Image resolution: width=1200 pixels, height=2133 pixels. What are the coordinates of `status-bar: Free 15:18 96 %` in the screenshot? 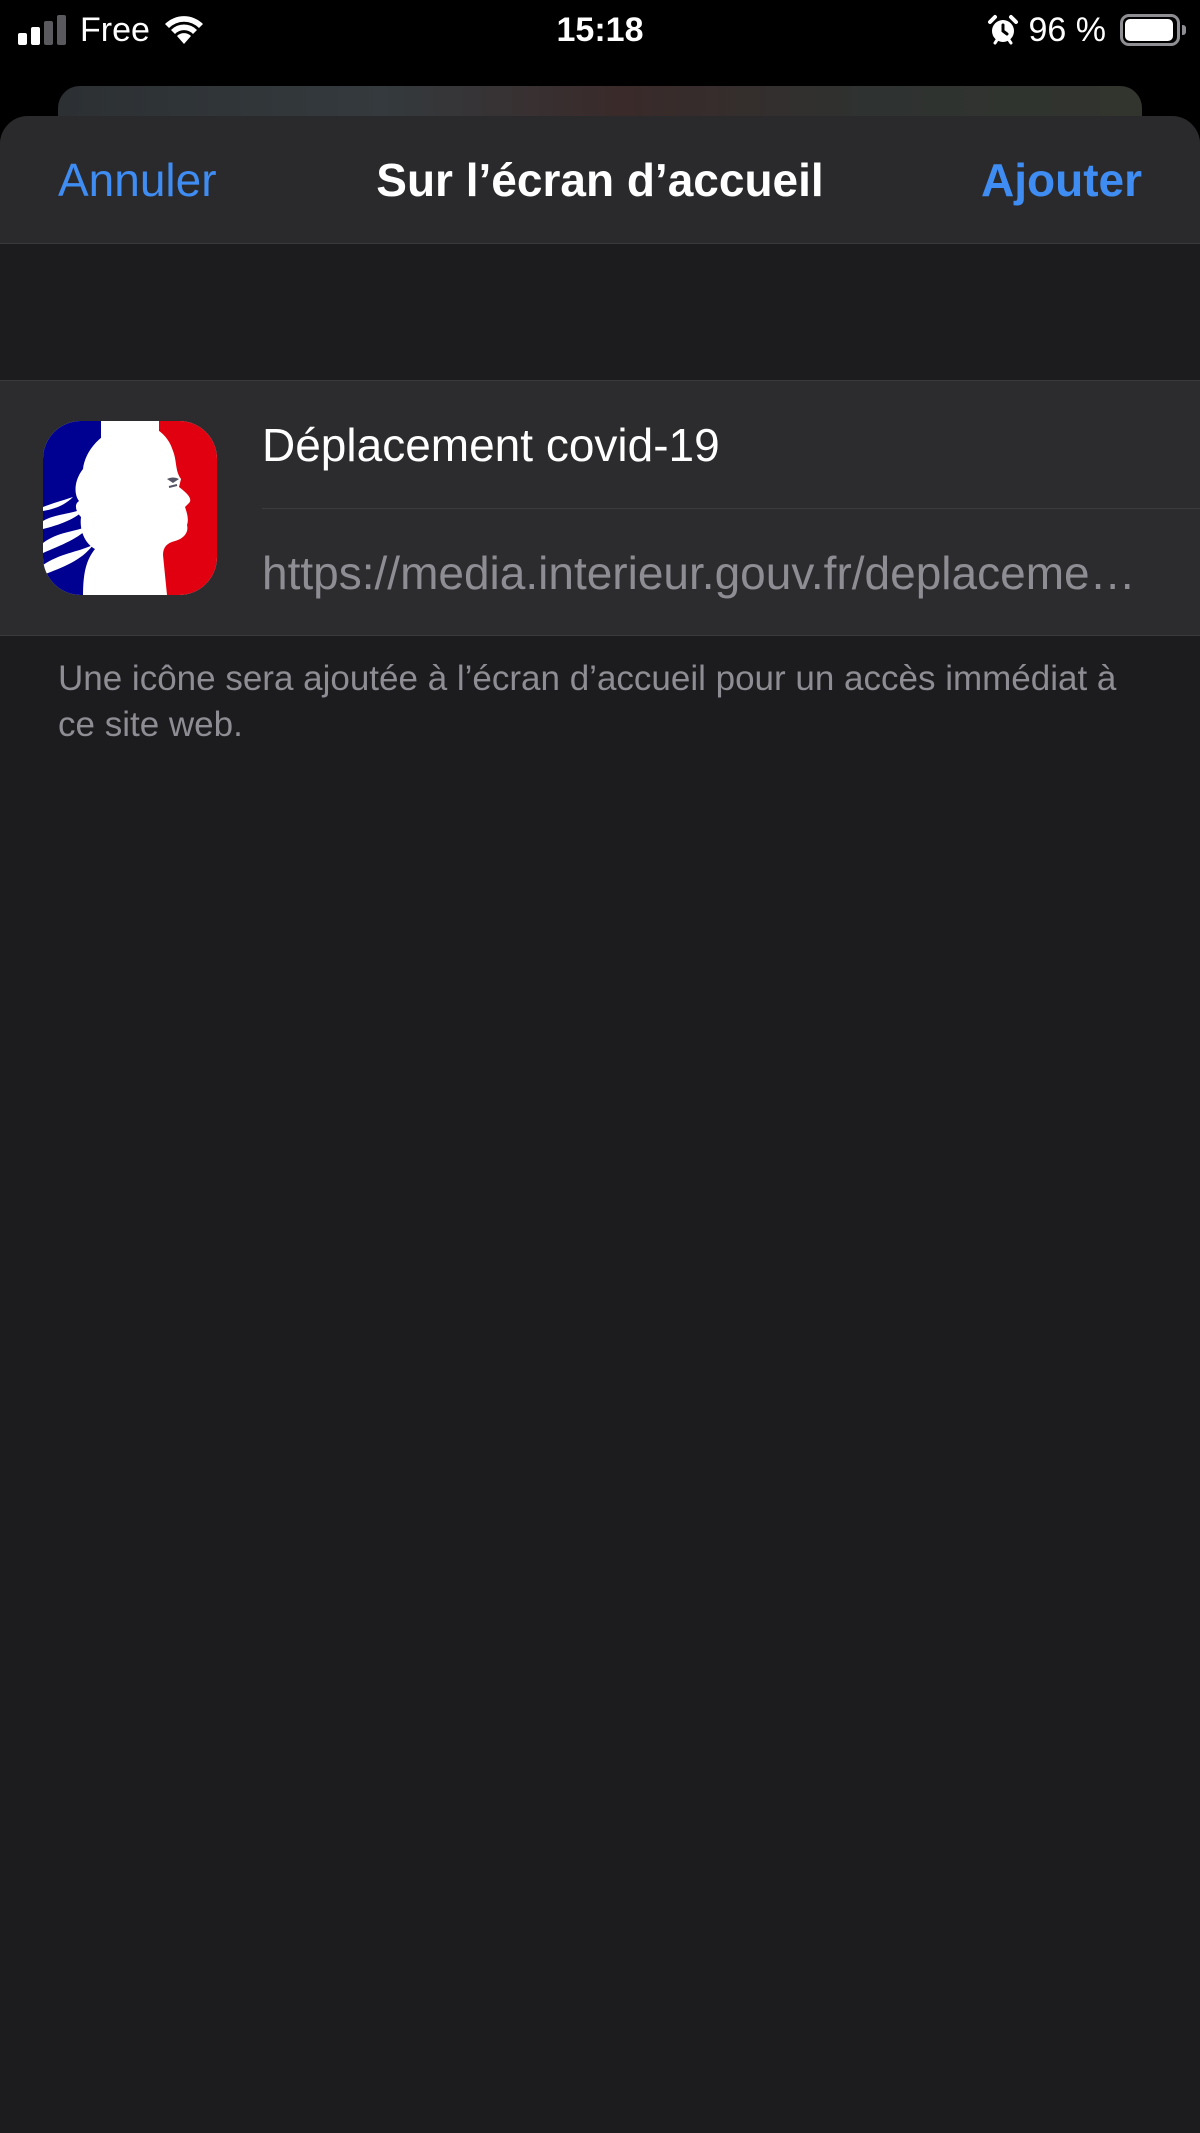 It's located at (600, 30).